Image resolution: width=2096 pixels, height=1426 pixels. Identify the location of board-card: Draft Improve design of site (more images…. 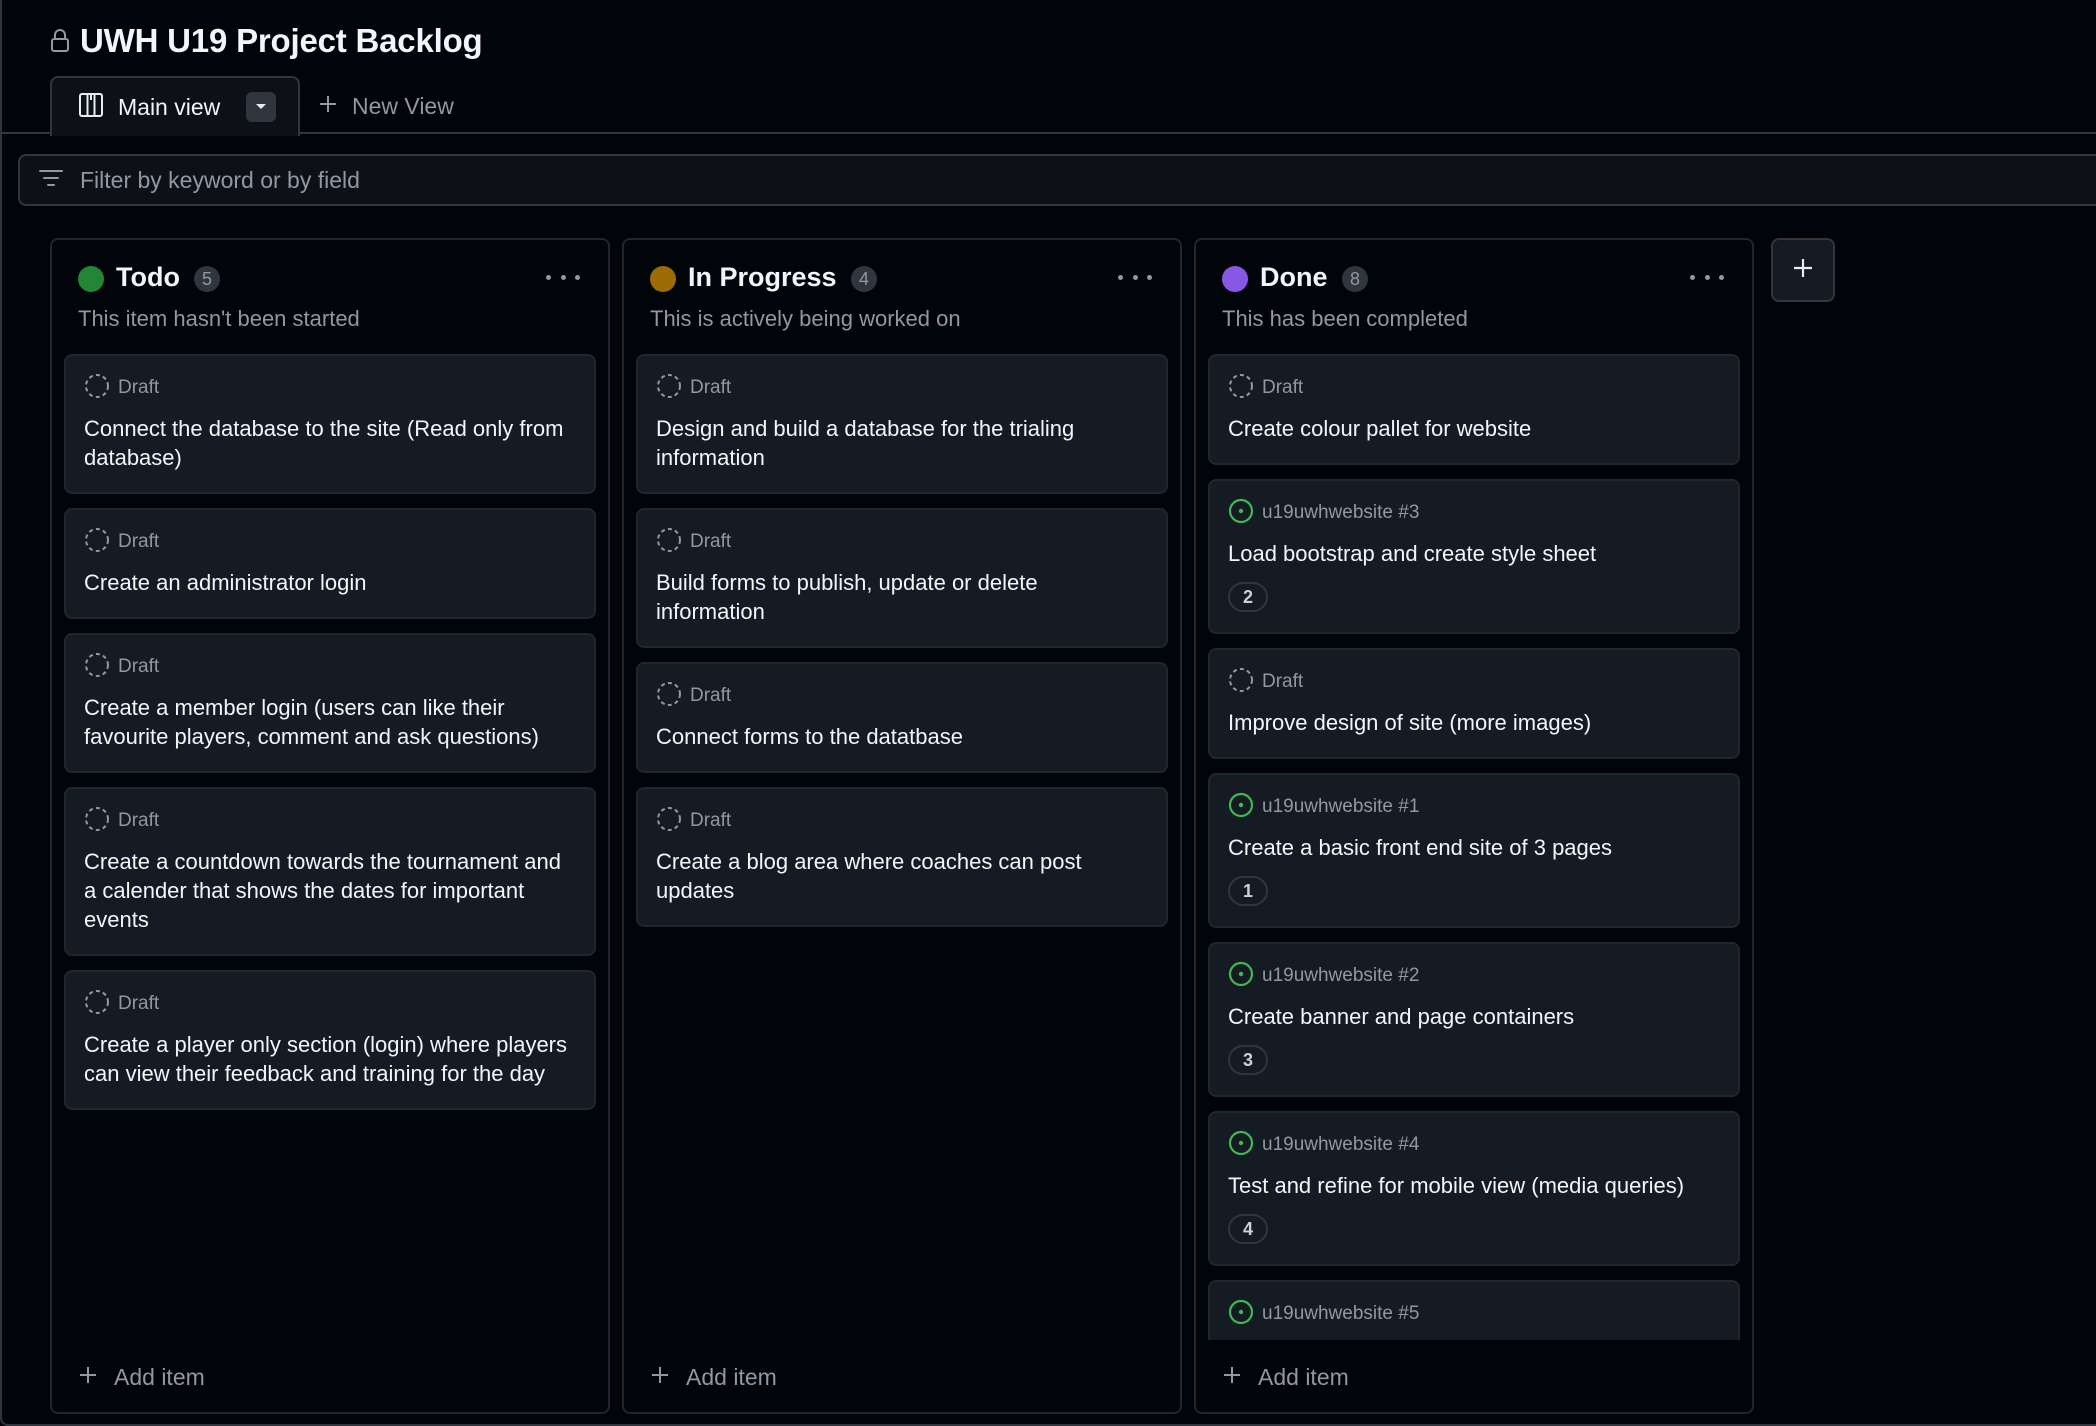
(1474, 703).